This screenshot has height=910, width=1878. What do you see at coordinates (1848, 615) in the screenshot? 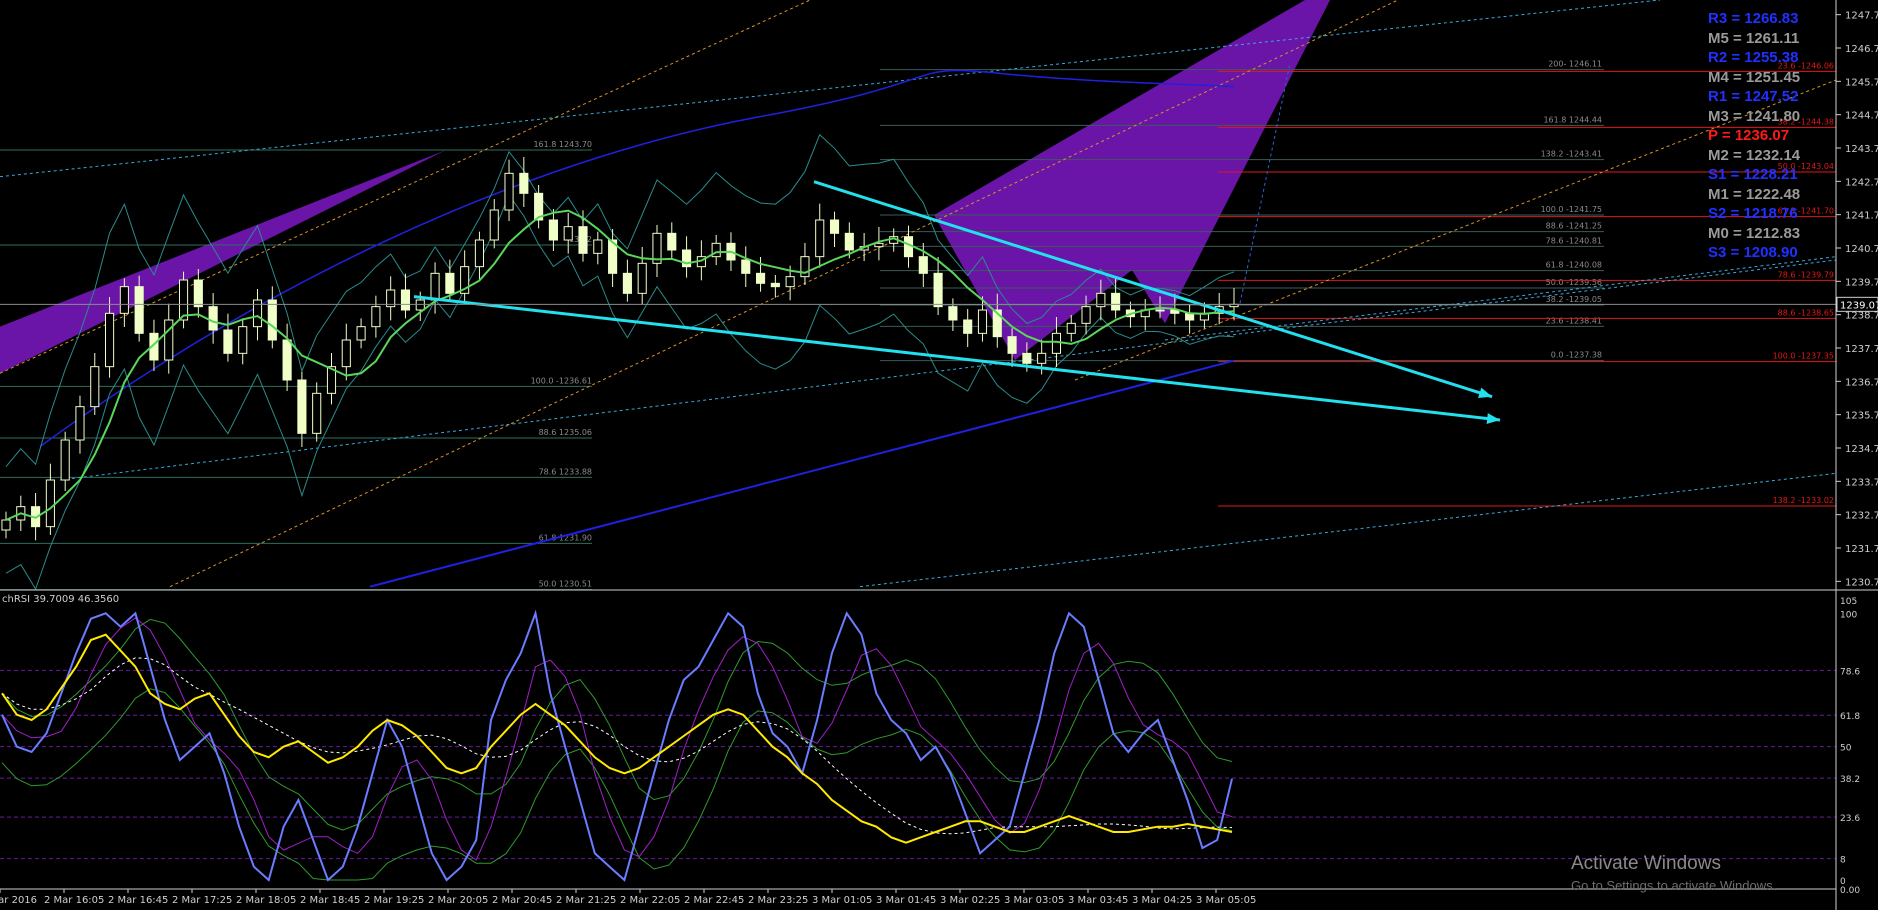
I see `indicator-tick-label: 100` at bounding box center [1848, 615].